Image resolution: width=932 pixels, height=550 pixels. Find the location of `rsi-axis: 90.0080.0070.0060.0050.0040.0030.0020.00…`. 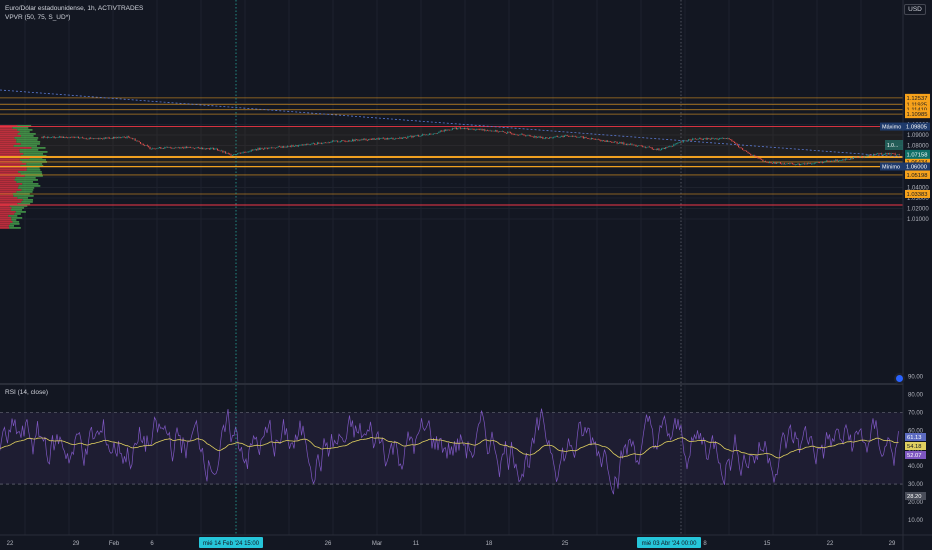

rsi-axis: 90.0080.0070.0060.0050.0040.0030.0020.00… is located at coordinates (915, 449).